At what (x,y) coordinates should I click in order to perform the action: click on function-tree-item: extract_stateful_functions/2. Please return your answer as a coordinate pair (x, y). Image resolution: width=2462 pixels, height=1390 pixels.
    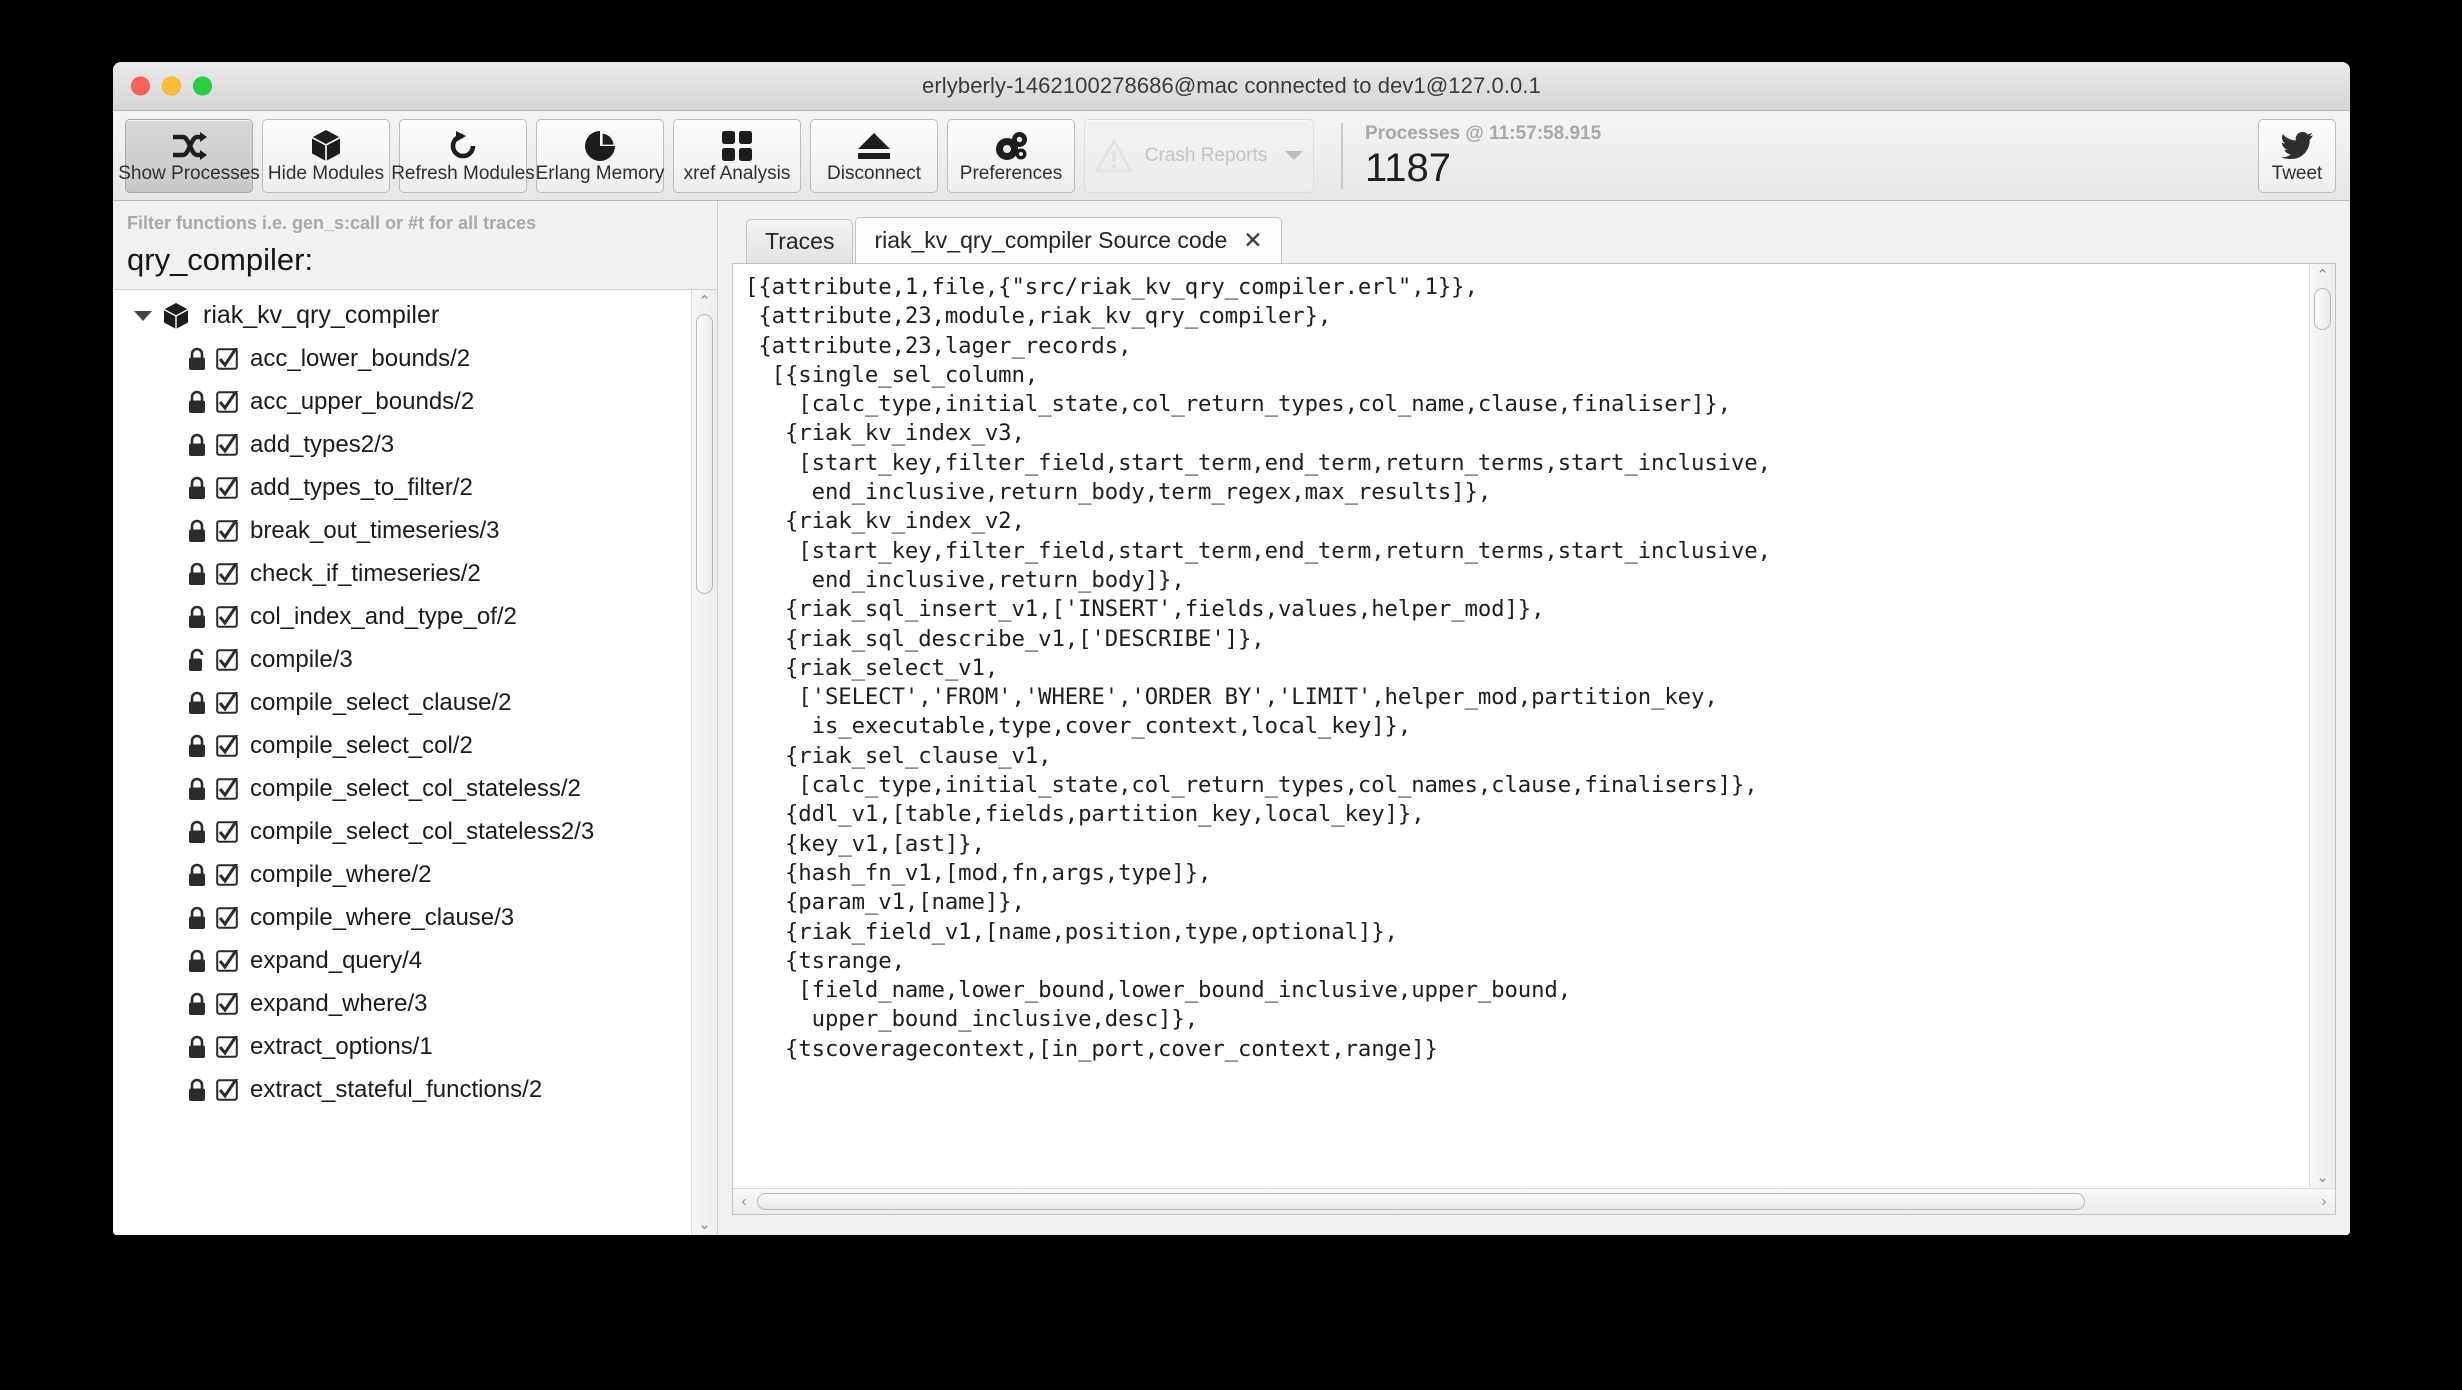
    Looking at the image, I should click on (402, 1089).